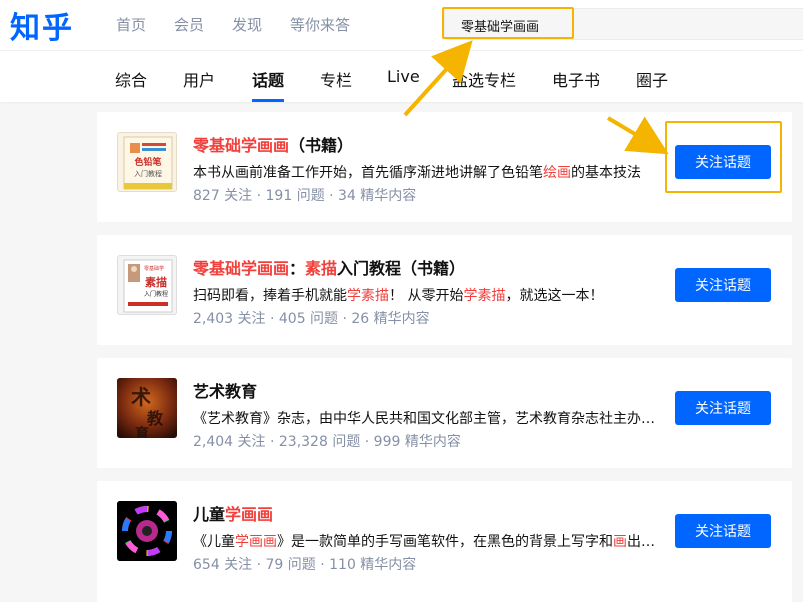 This screenshot has width=803, height=602. Describe the element at coordinates (321, 145) in the screenshot. I see `title-text: （书籍）` at that location.